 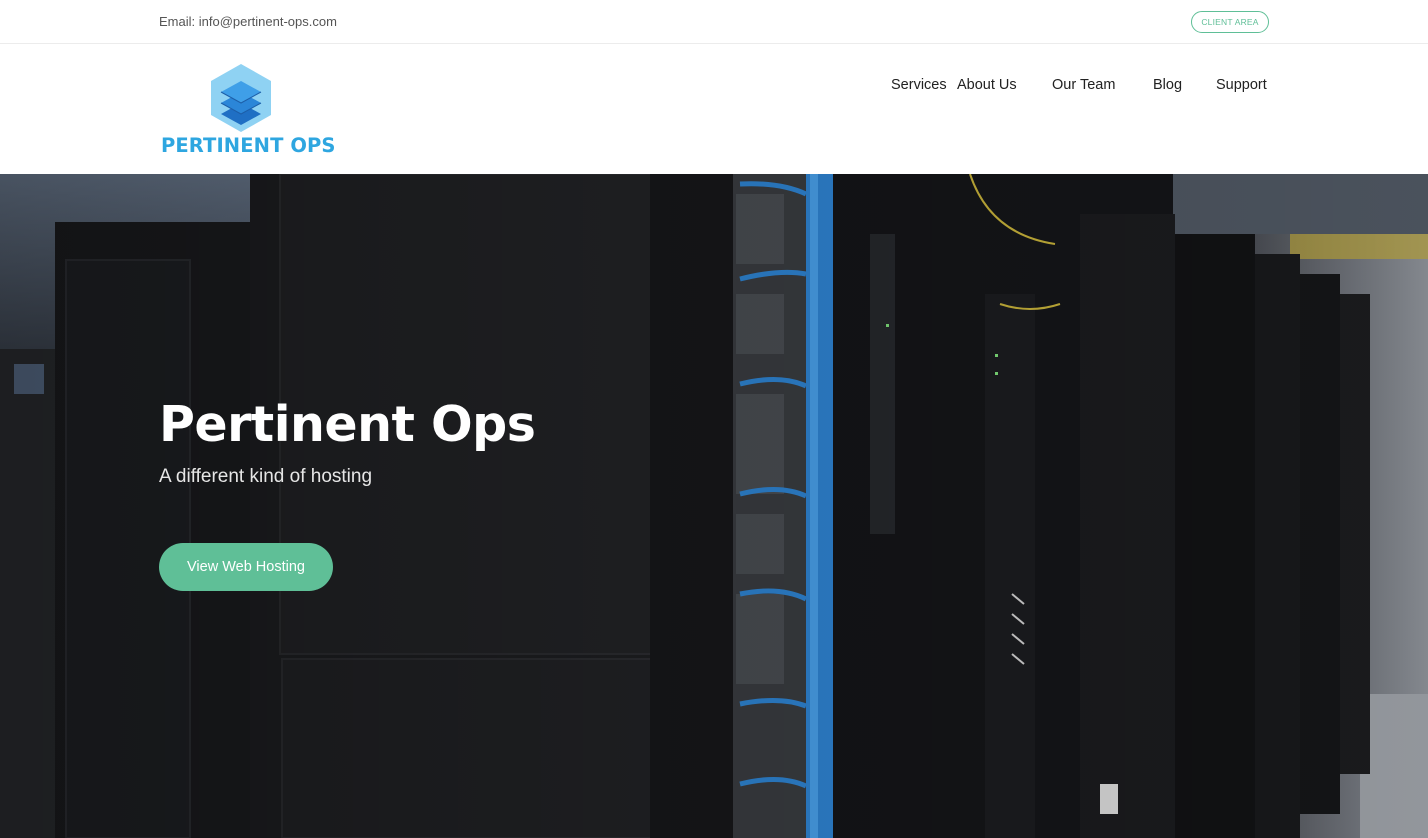 I want to click on nav-about-us: About Us, so click(x=987, y=85).